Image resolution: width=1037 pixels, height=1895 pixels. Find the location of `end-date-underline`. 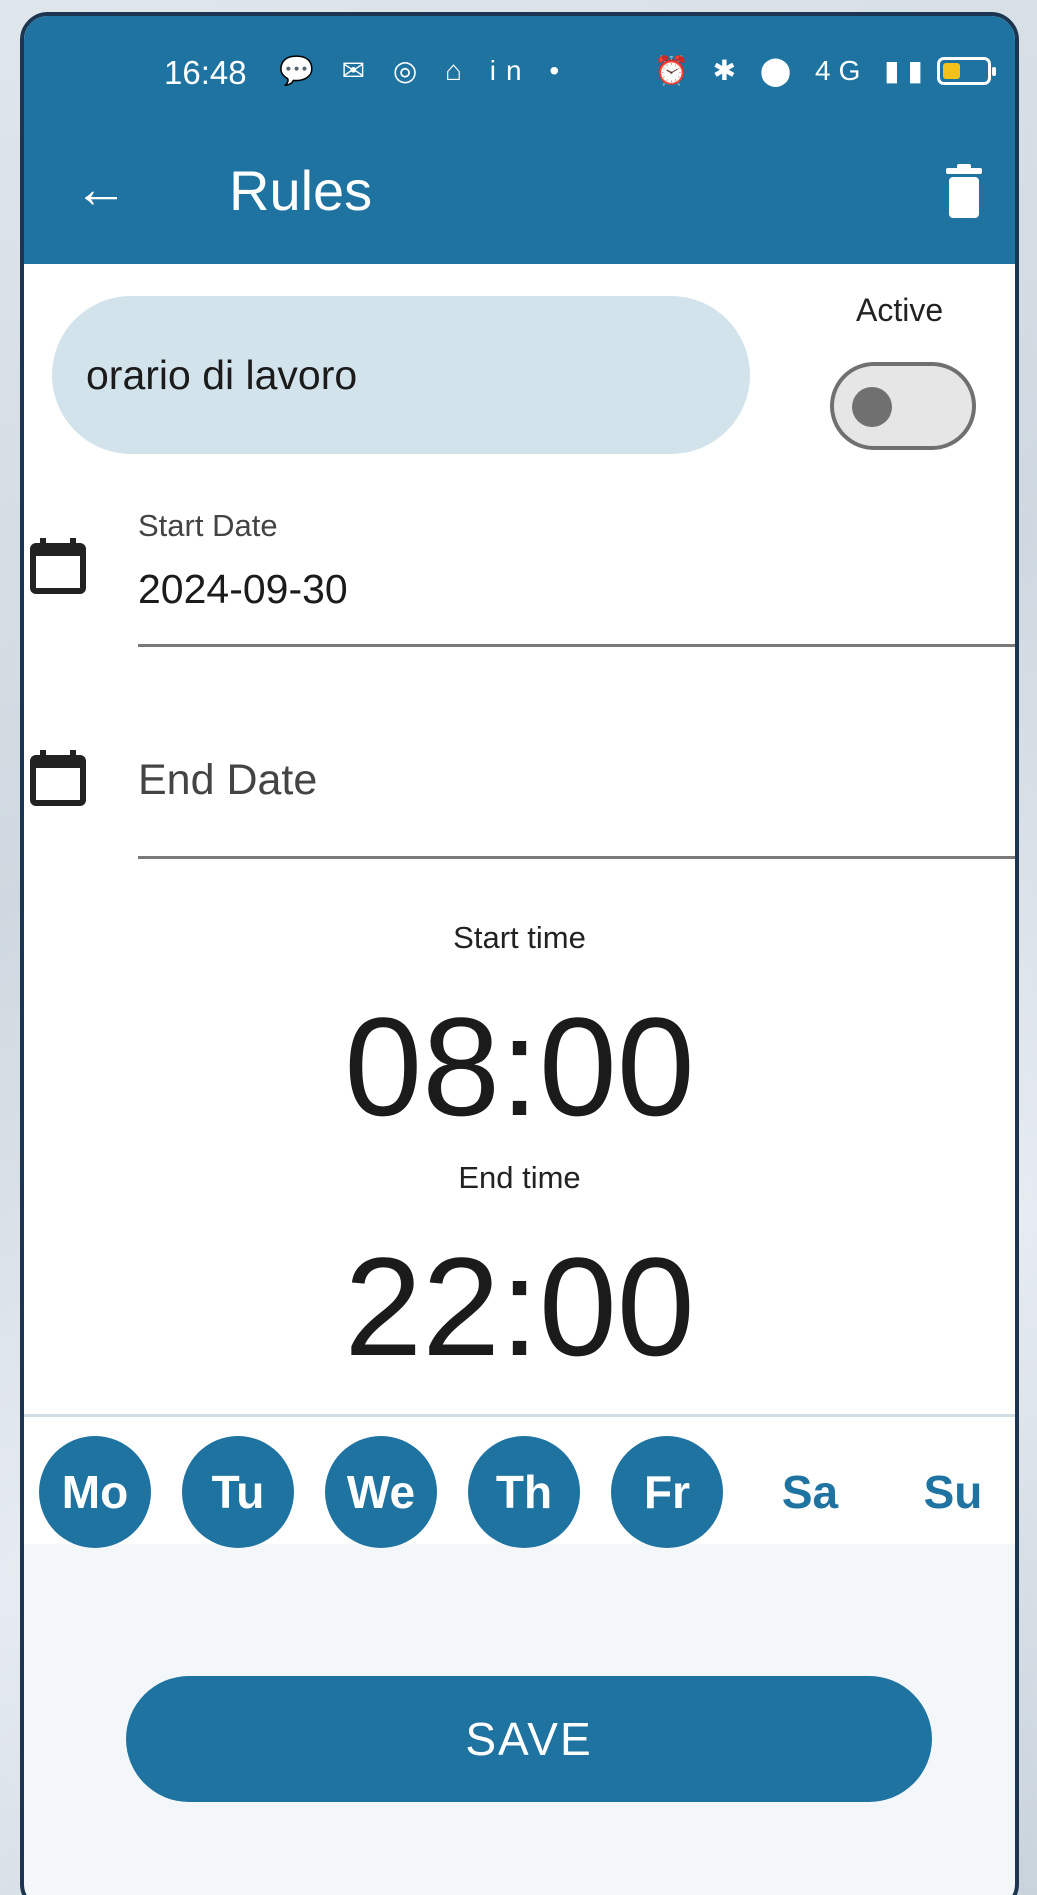

end-date-underline is located at coordinates (576, 857).